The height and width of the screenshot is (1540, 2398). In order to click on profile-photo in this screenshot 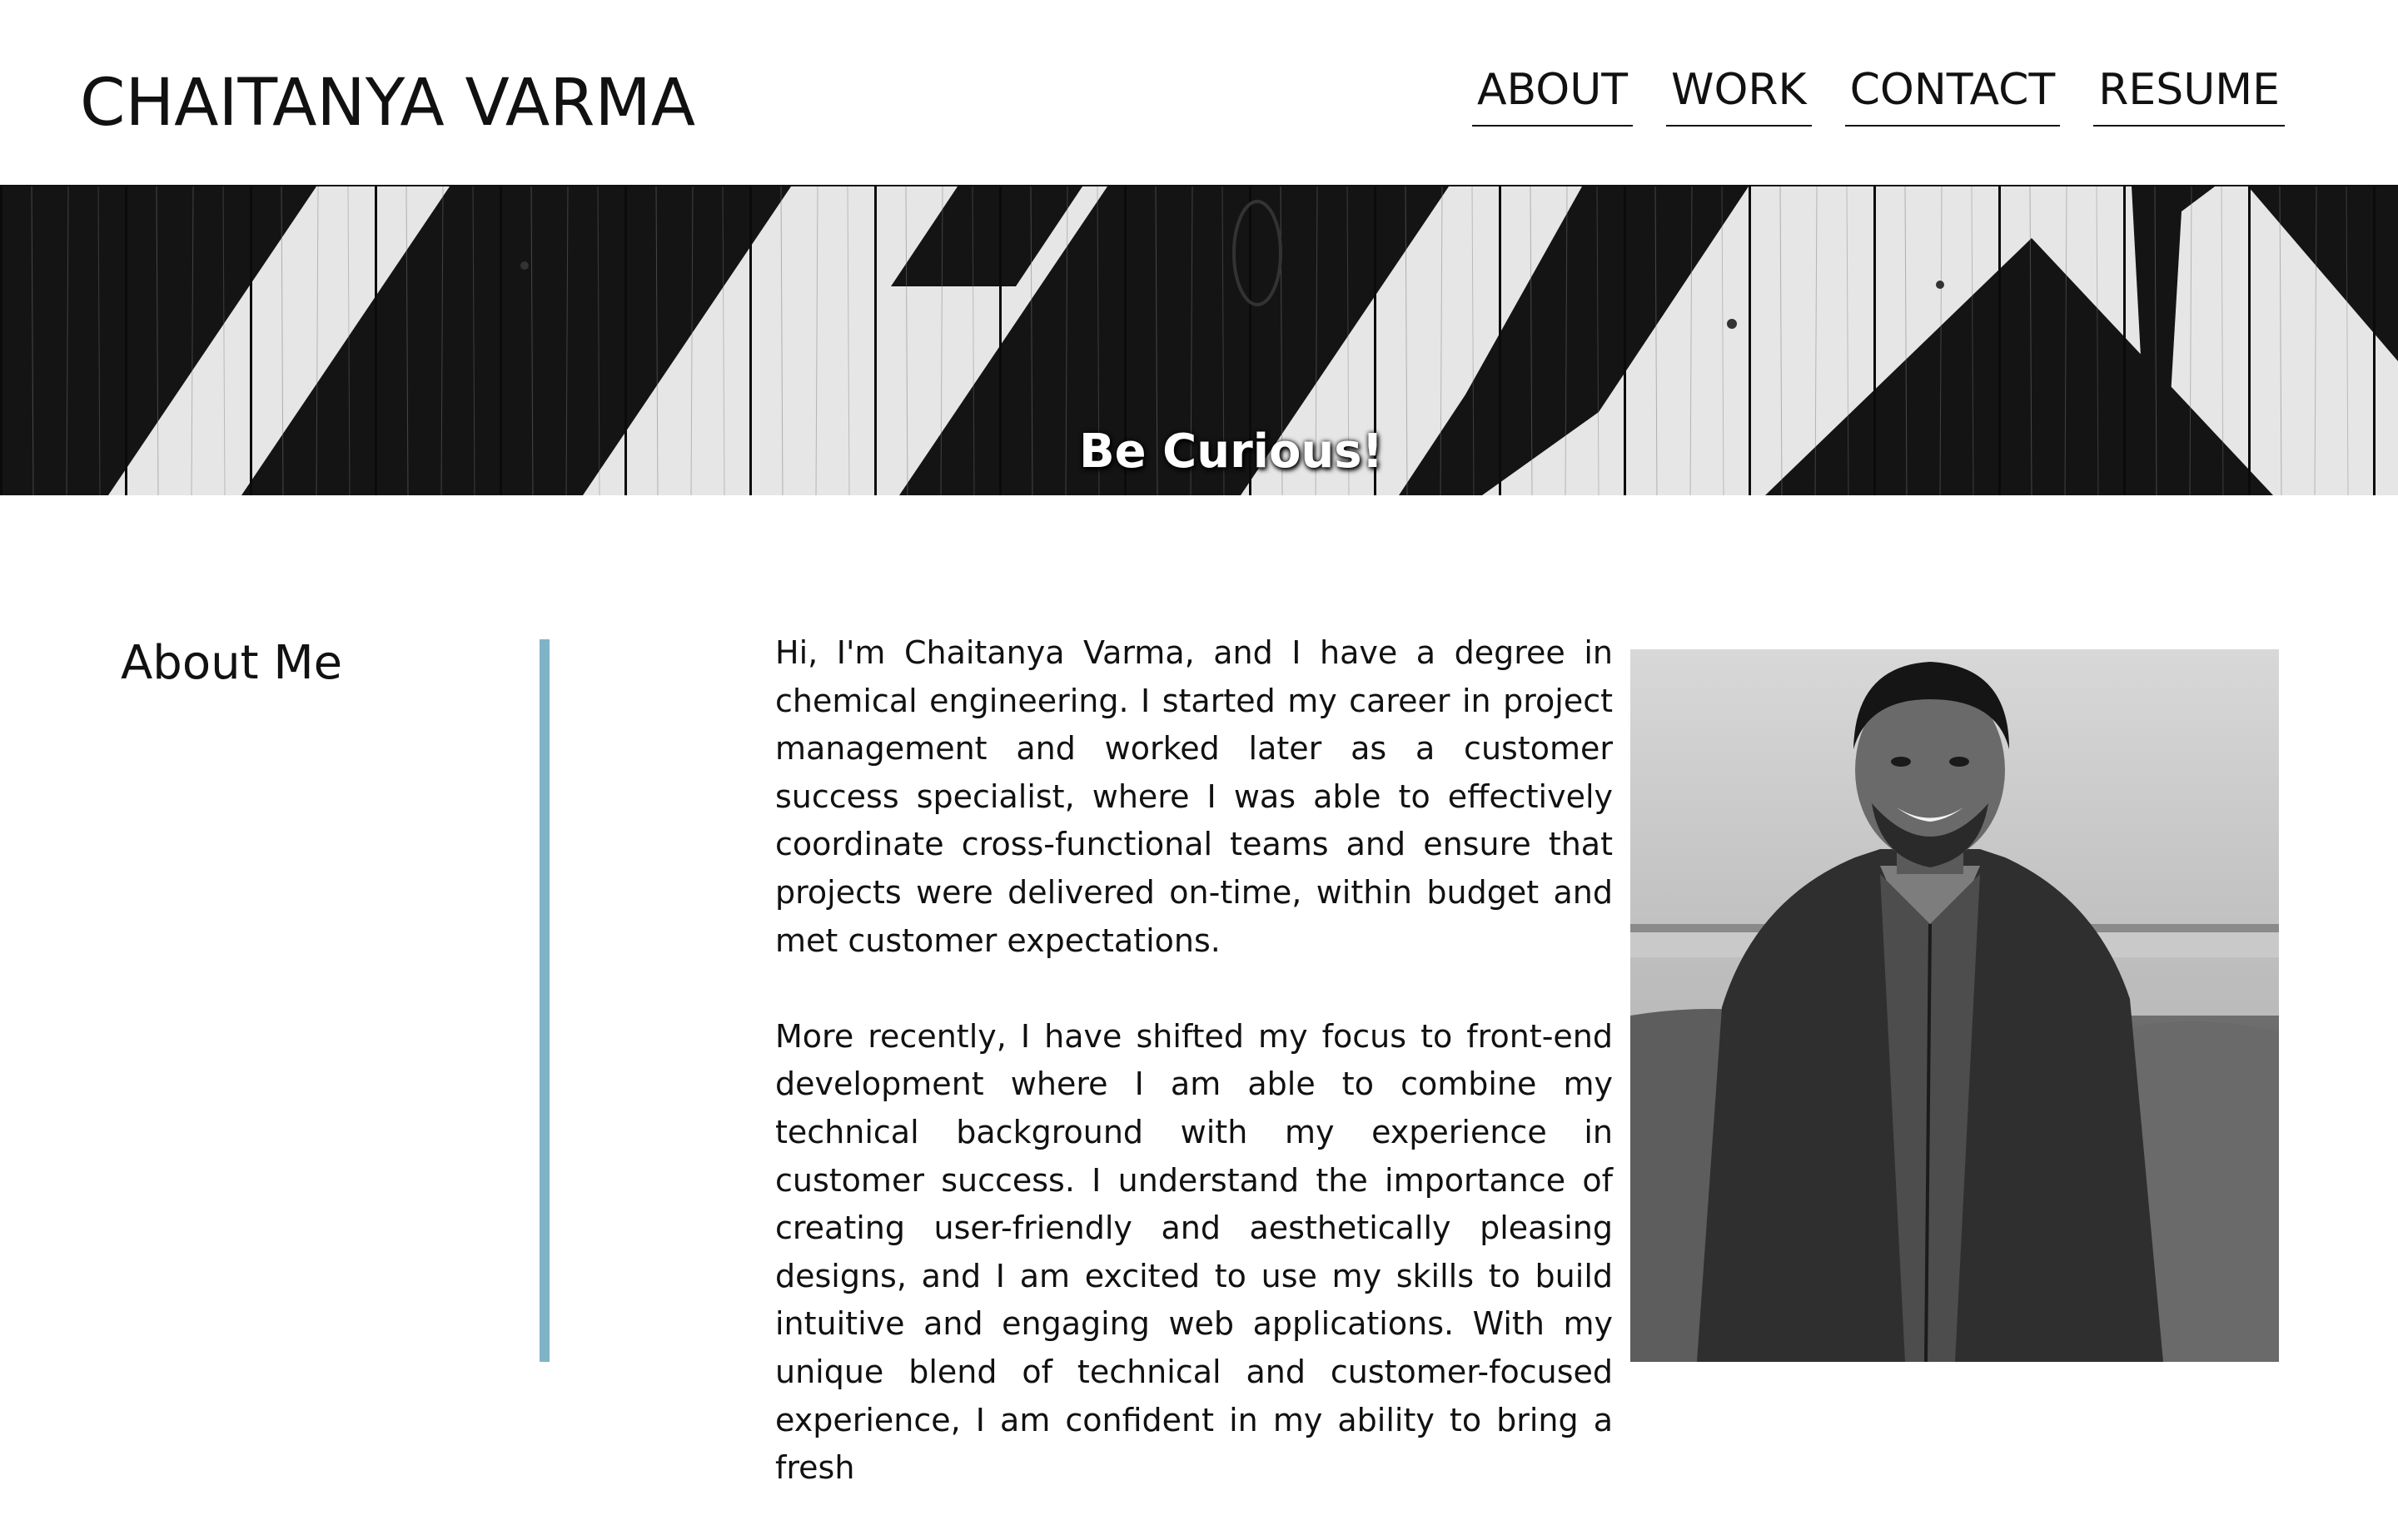, I will do `click(1955, 1005)`.